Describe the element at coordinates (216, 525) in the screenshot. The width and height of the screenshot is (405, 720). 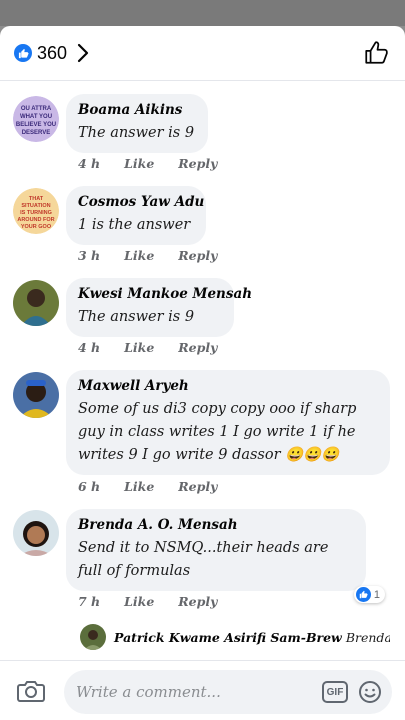
I see `comment-author: Brenda A. O. Mensah` at that location.